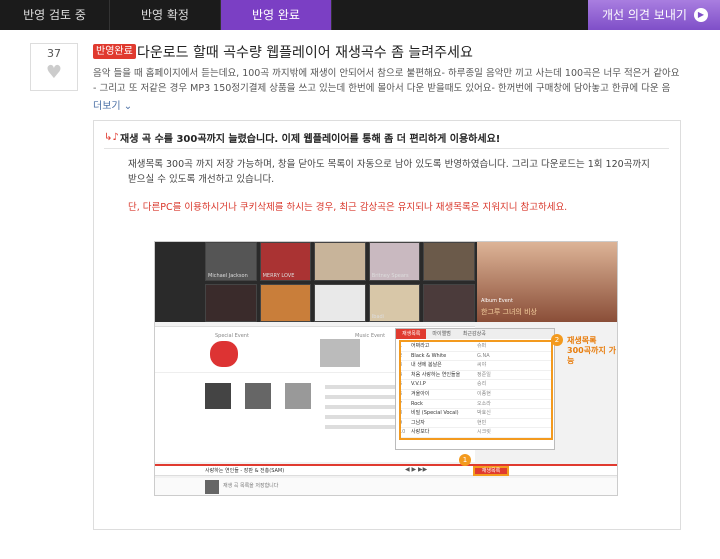 The width and height of the screenshot is (720, 559). I want to click on special-event-label: Special Event, so click(232, 336).